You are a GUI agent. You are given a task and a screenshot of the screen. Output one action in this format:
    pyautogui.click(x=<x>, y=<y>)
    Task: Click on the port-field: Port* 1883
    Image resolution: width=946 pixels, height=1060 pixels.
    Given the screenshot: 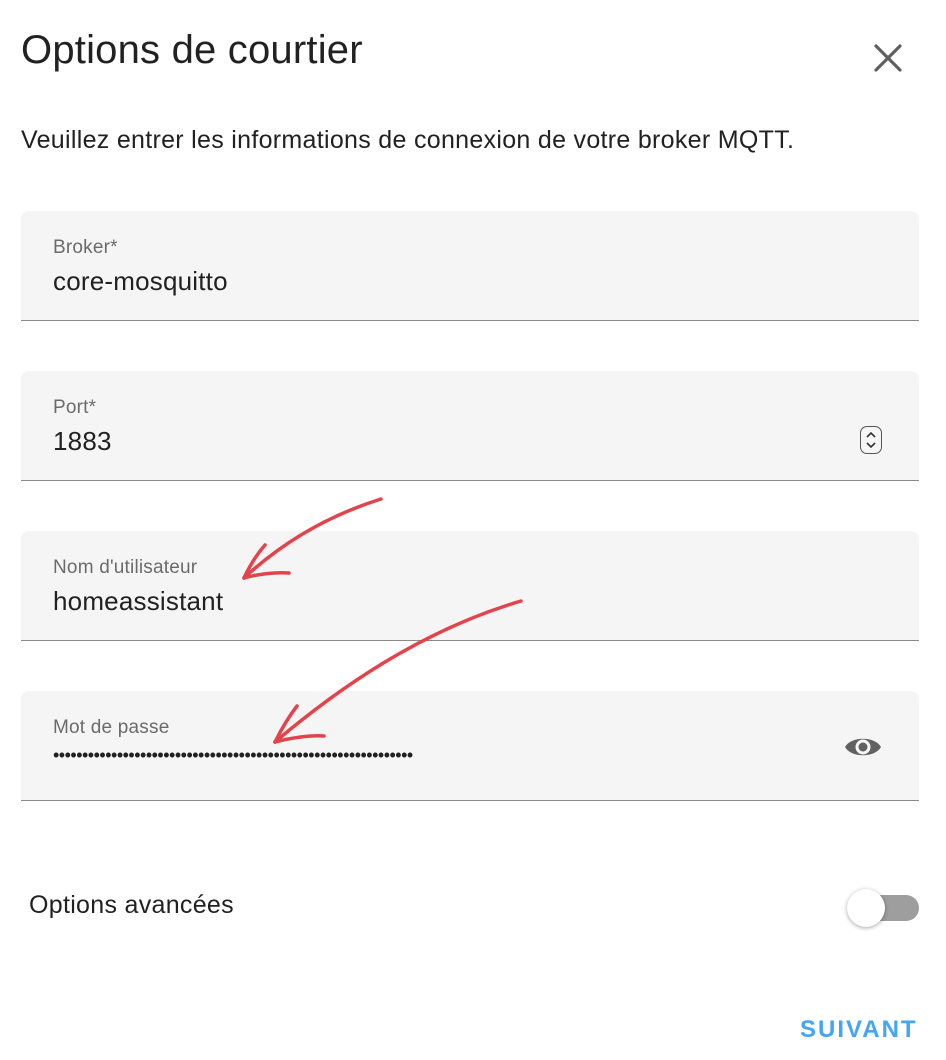 What is the action you would take?
    pyautogui.click(x=470, y=426)
    